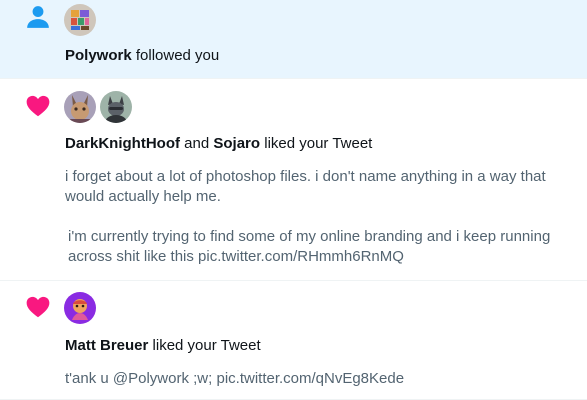 This screenshot has height=400, width=587. What do you see at coordinates (98, 55) in the screenshot?
I see `actor-name: Polywork` at bounding box center [98, 55].